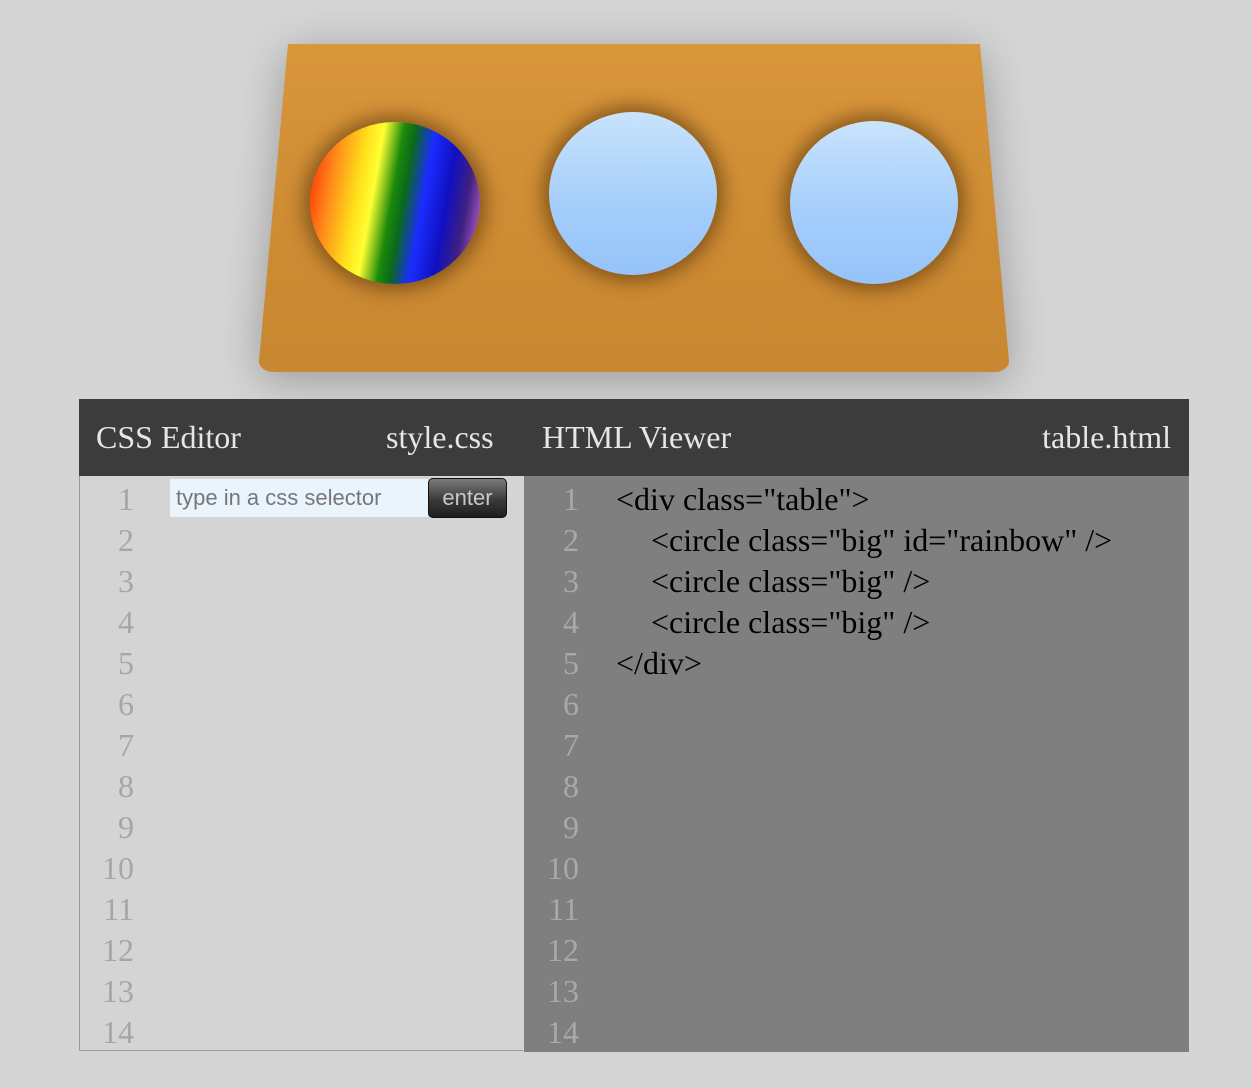  What do you see at coordinates (440, 437) in the screenshot?
I see `css-filename: style.css` at bounding box center [440, 437].